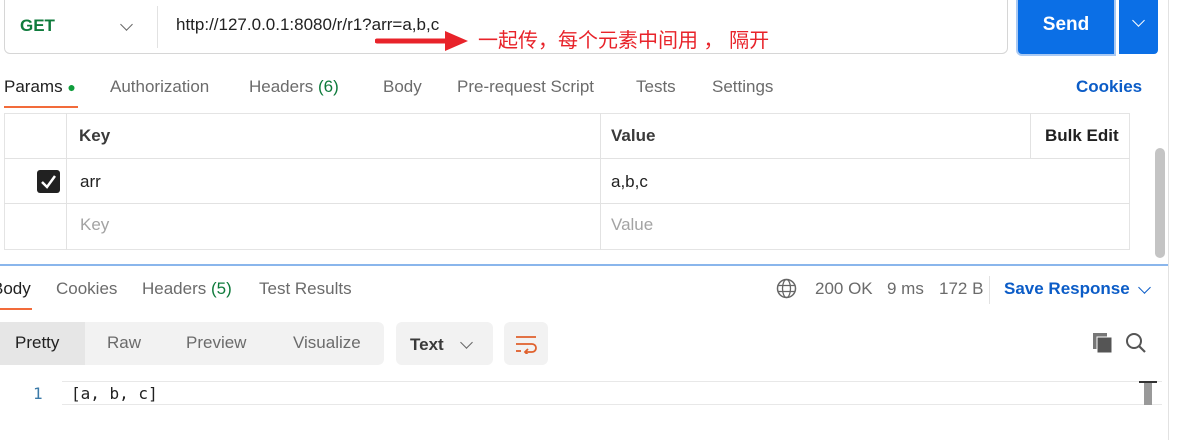 This screenshot has width=1200, height=440. What do you see at coordinates (786, 288) in the screenshot?
I see `globe-icon` at bounding box center [786, 288].